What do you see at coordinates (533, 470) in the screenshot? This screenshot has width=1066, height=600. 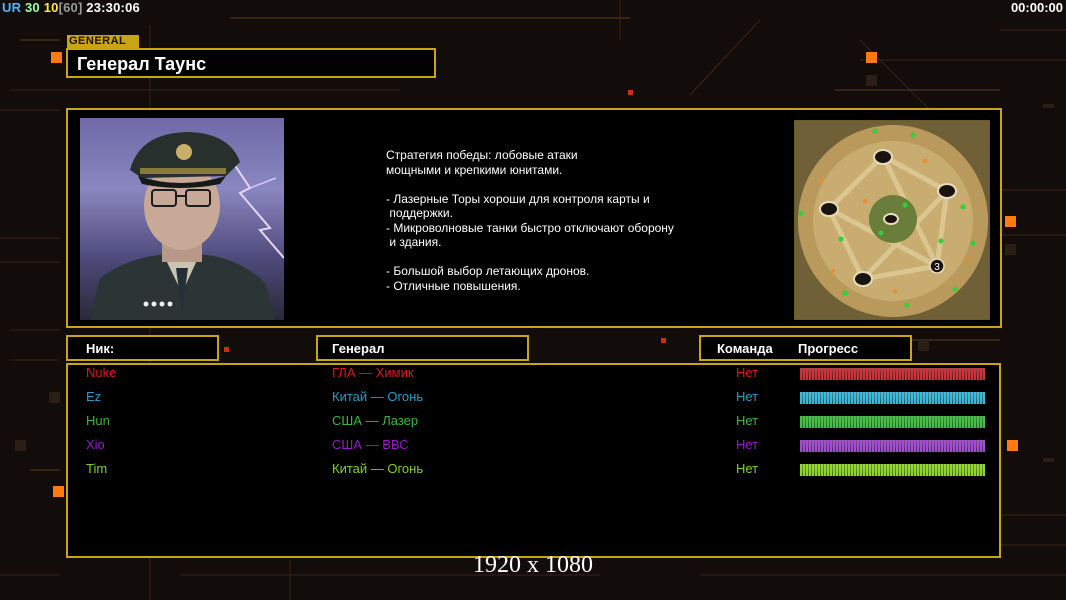 I see `player-row: Tim Китай — Огонь Нет` at bounding box center [533, 470].